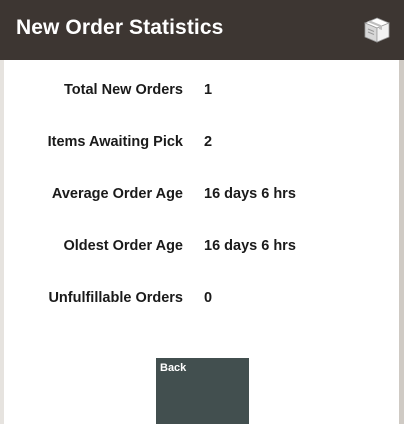  What do you see at coordinates (201, 90) in the screenshot?
I see `stat-row-total-new-orders: Total New Orders 1` at bounding box center [201, 90].